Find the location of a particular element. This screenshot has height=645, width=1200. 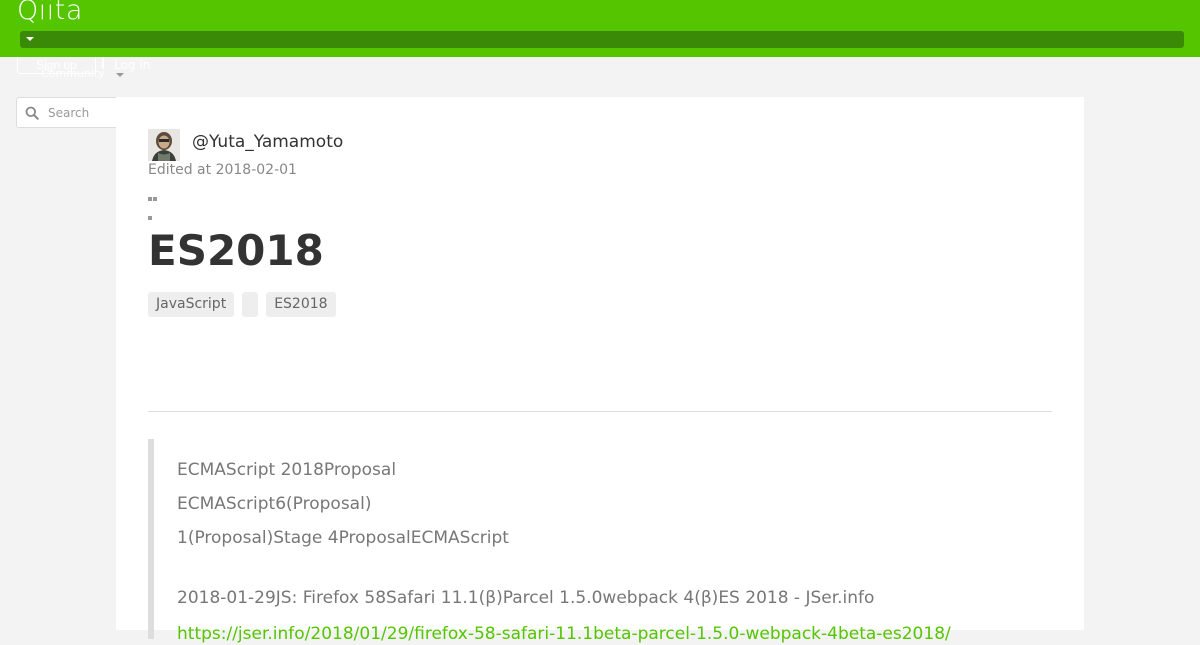

login-link: Log in is located at coordinates (132, 65).